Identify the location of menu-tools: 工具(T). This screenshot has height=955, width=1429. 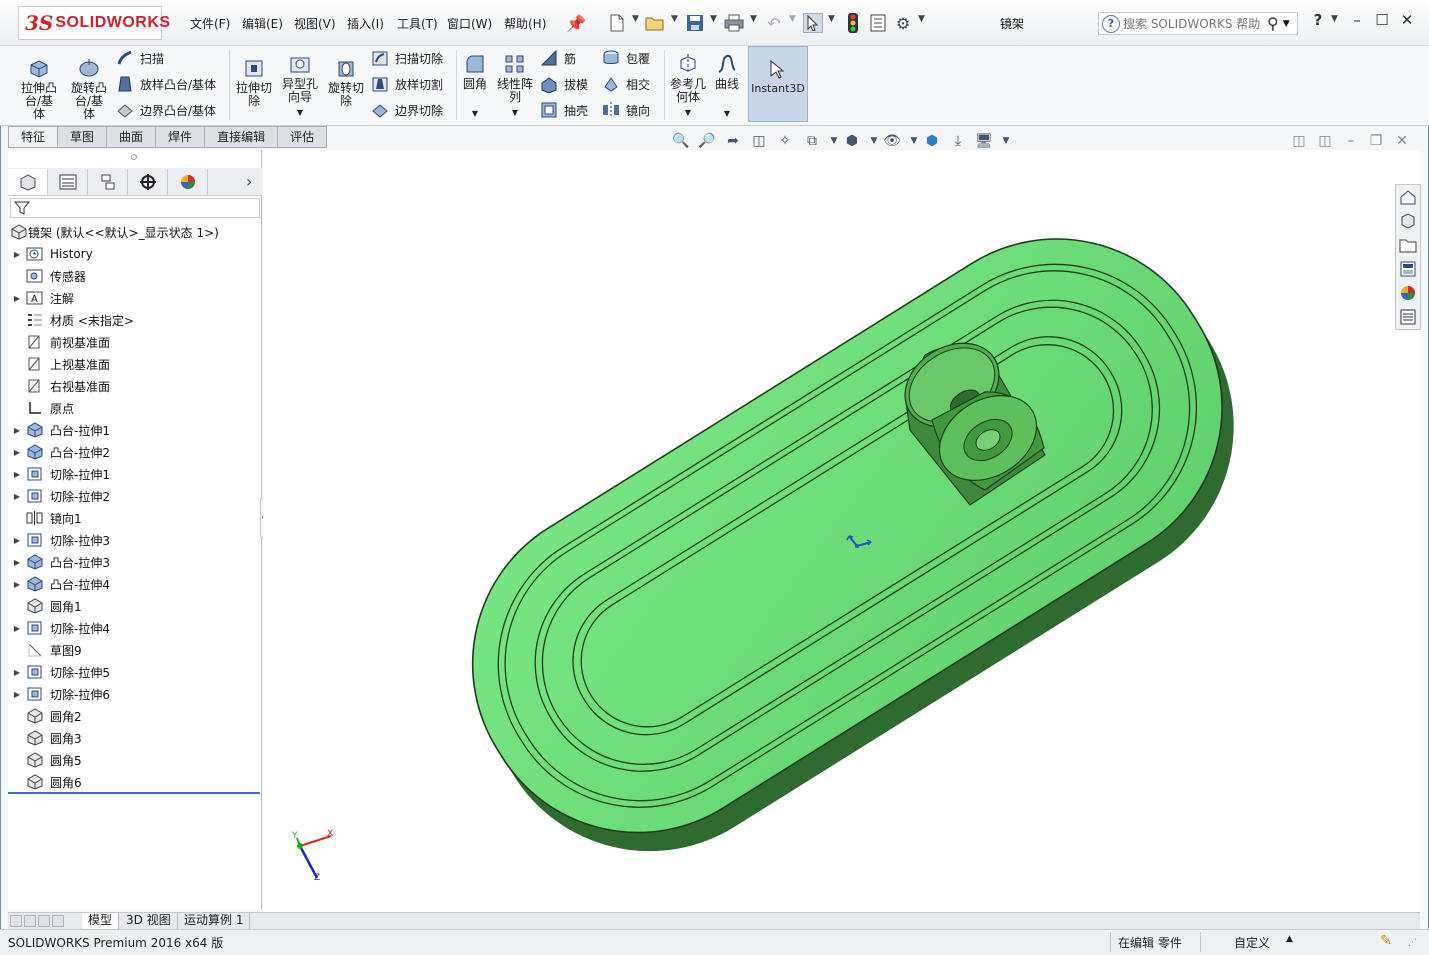
(417, 23).